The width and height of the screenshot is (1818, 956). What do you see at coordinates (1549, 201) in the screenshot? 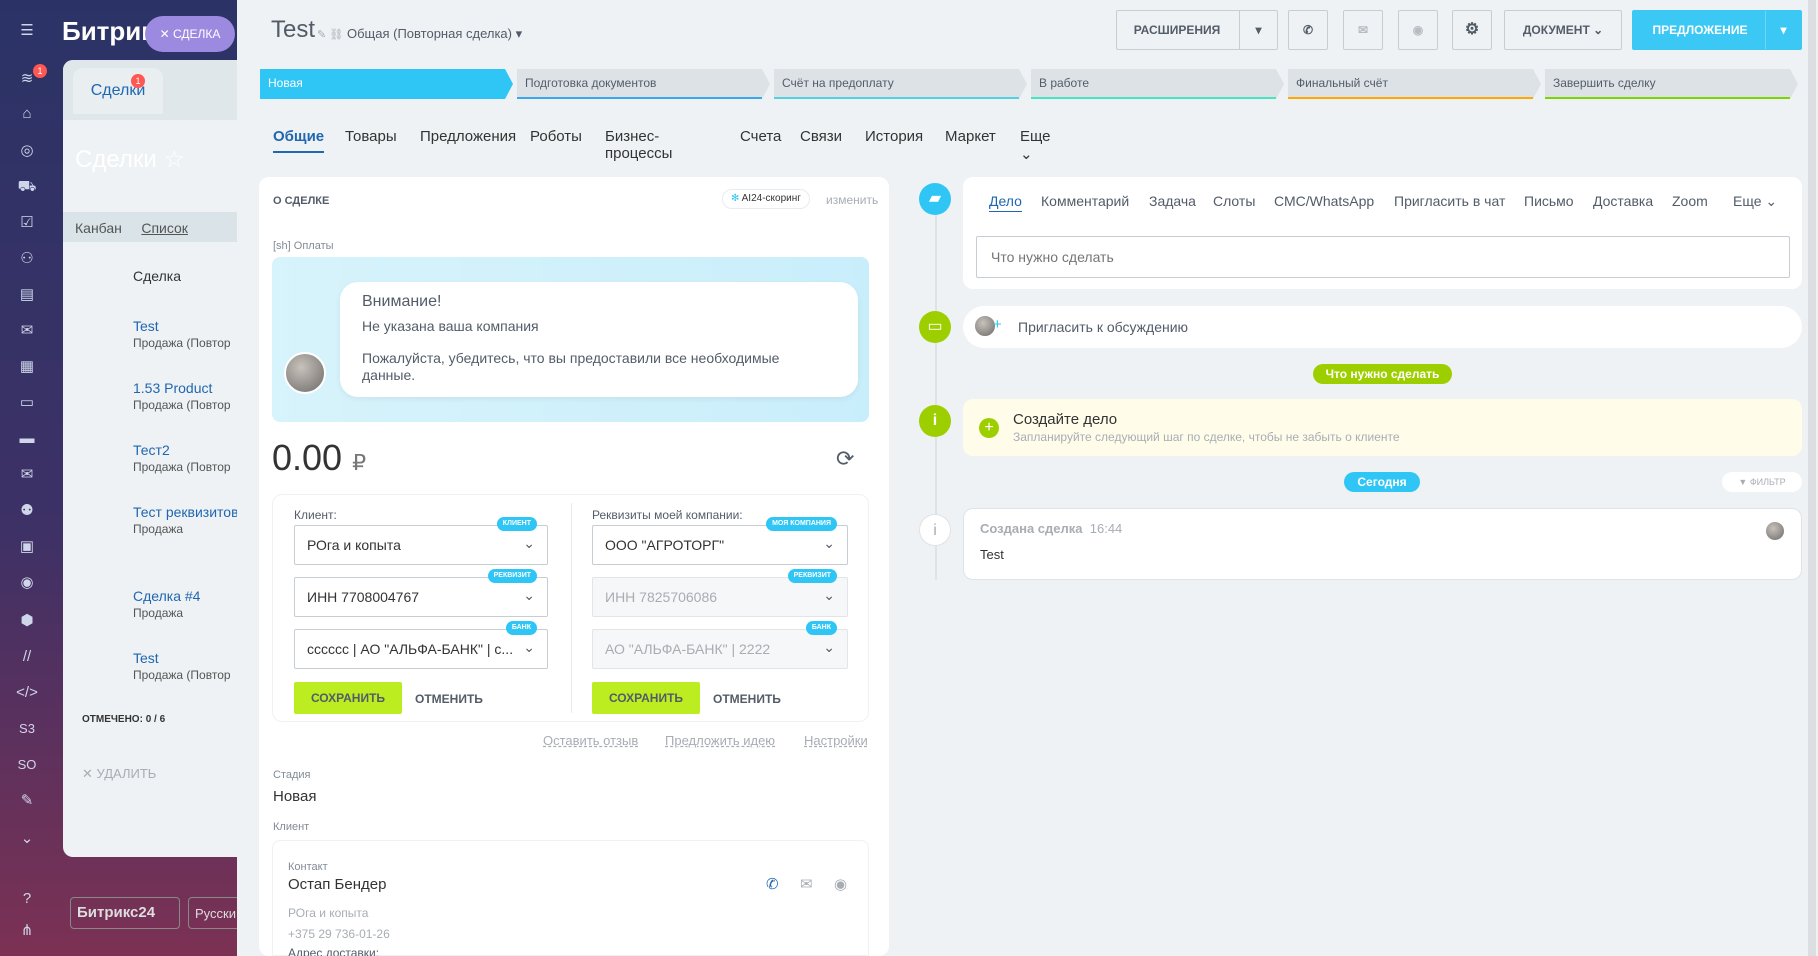
I see `activity-tab-email: Письмо` at bounding box center [1549, 201].